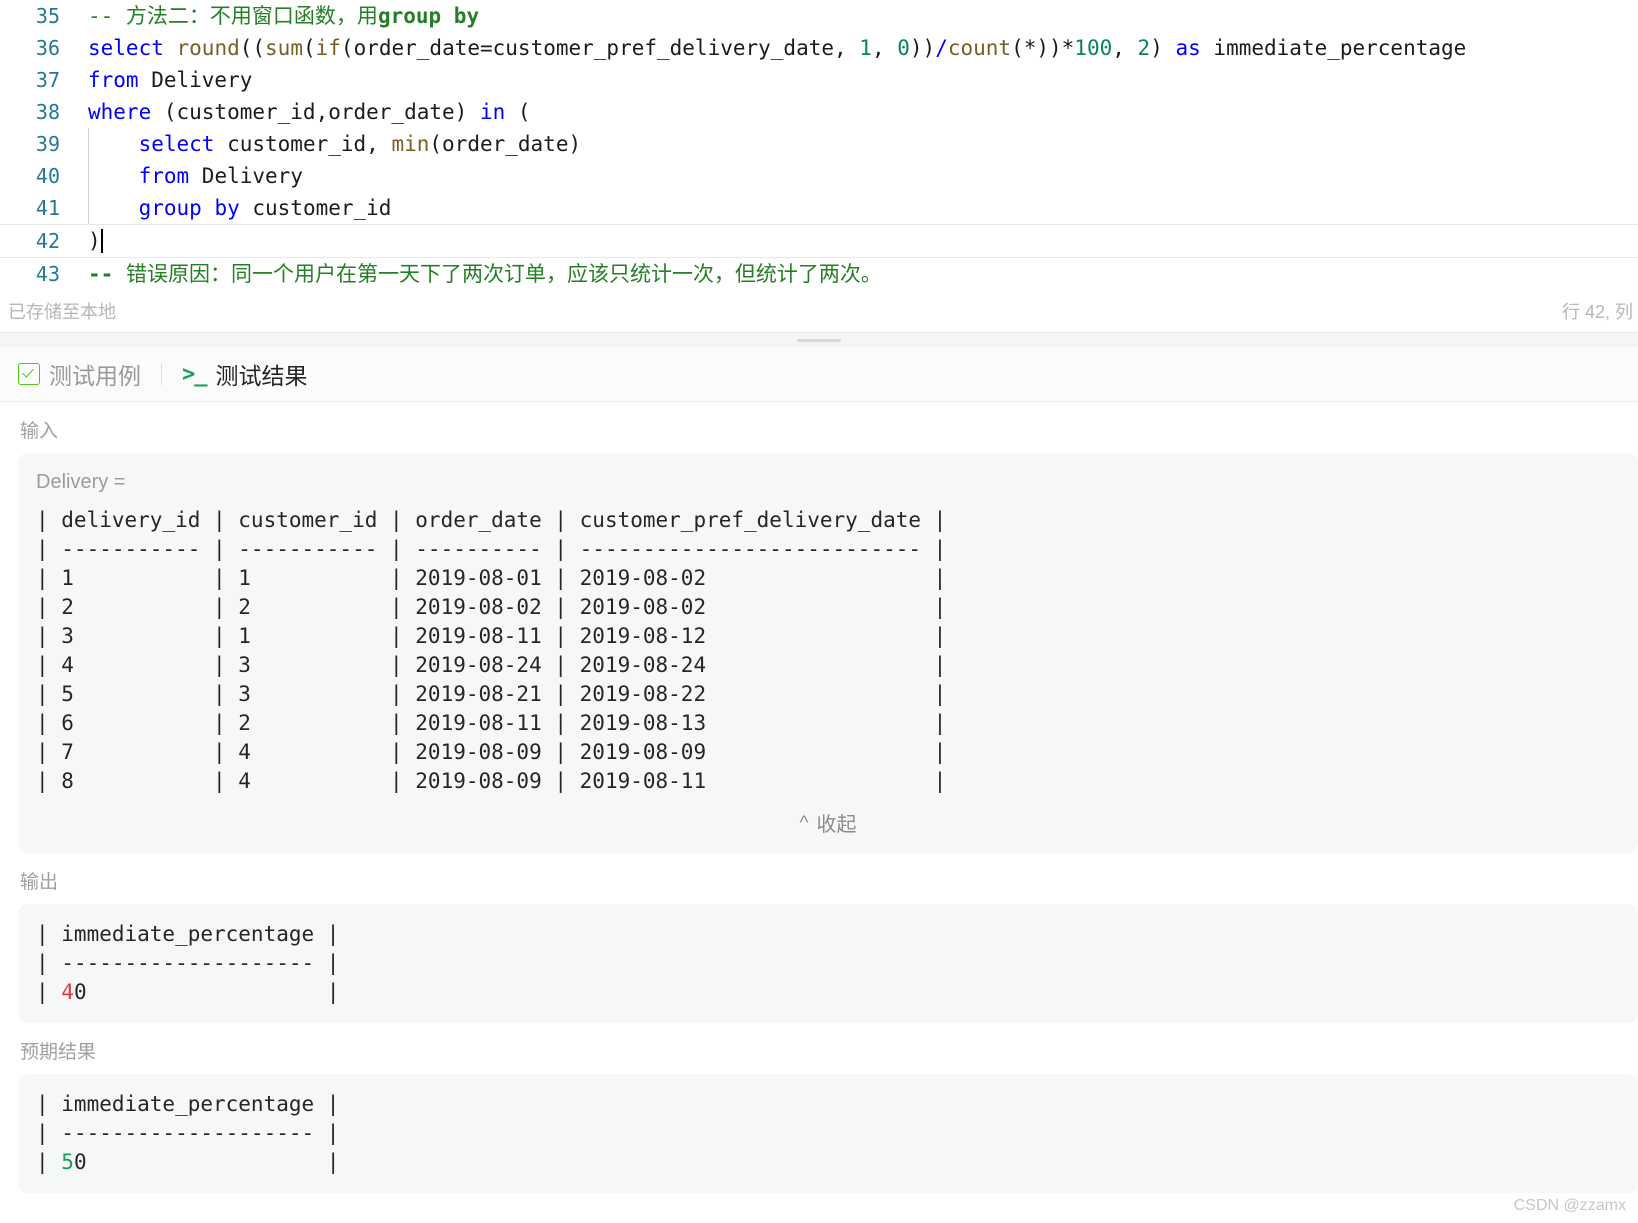 This screenshot has height=1223, width=1638. I want to click on code-line-40: 40 from Delivery, so click(819, 176).